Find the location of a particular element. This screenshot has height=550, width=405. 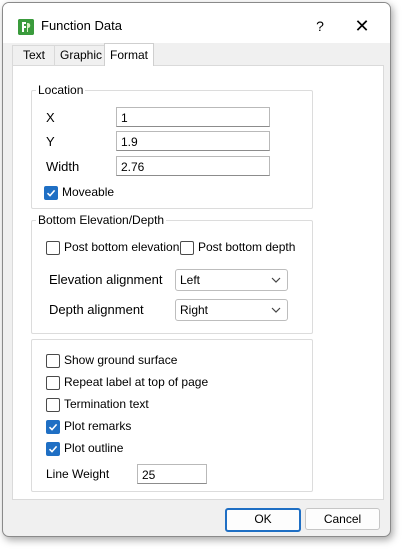

window-title: Function Data is located at coordinates (81, 25).